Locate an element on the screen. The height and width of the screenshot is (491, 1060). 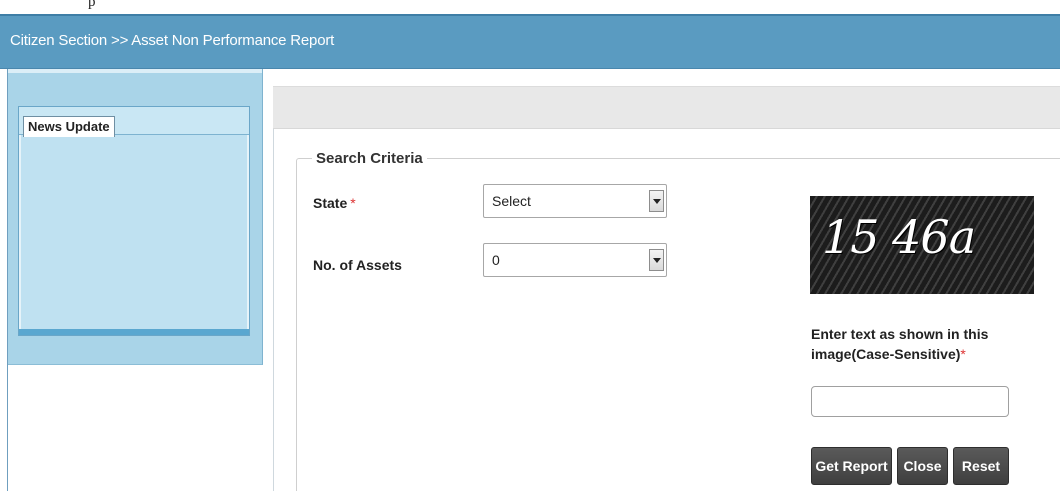
captcha-input is located at coordinates (910, 401).